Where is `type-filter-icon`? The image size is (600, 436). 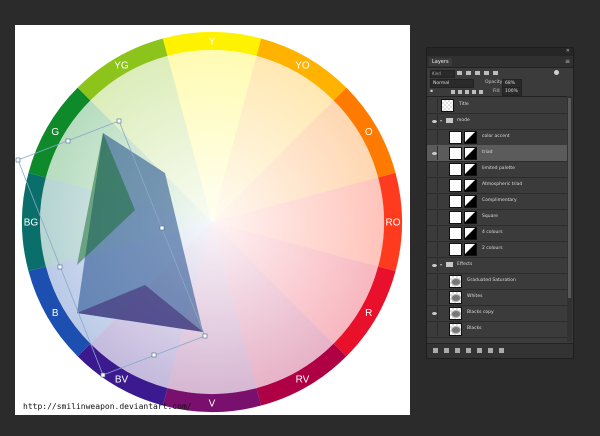 type-filter-icon is located at coordinates (477, 73).